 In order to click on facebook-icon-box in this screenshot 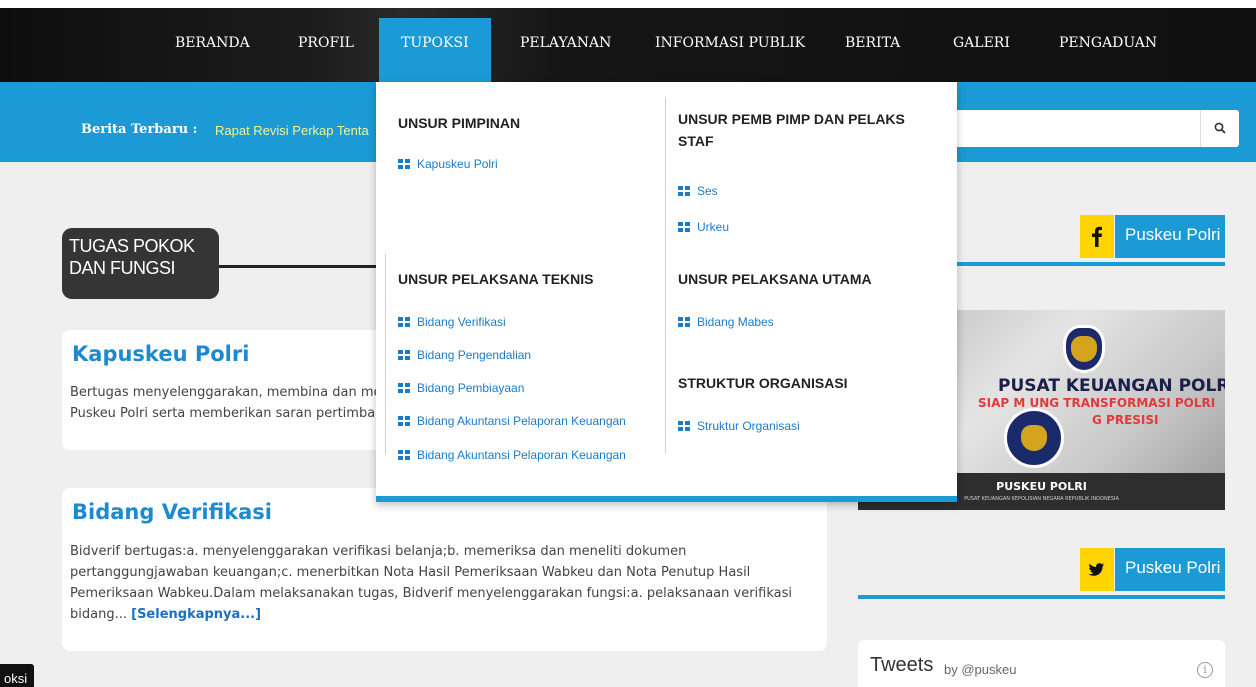, I will do `click(1097, 236)`.